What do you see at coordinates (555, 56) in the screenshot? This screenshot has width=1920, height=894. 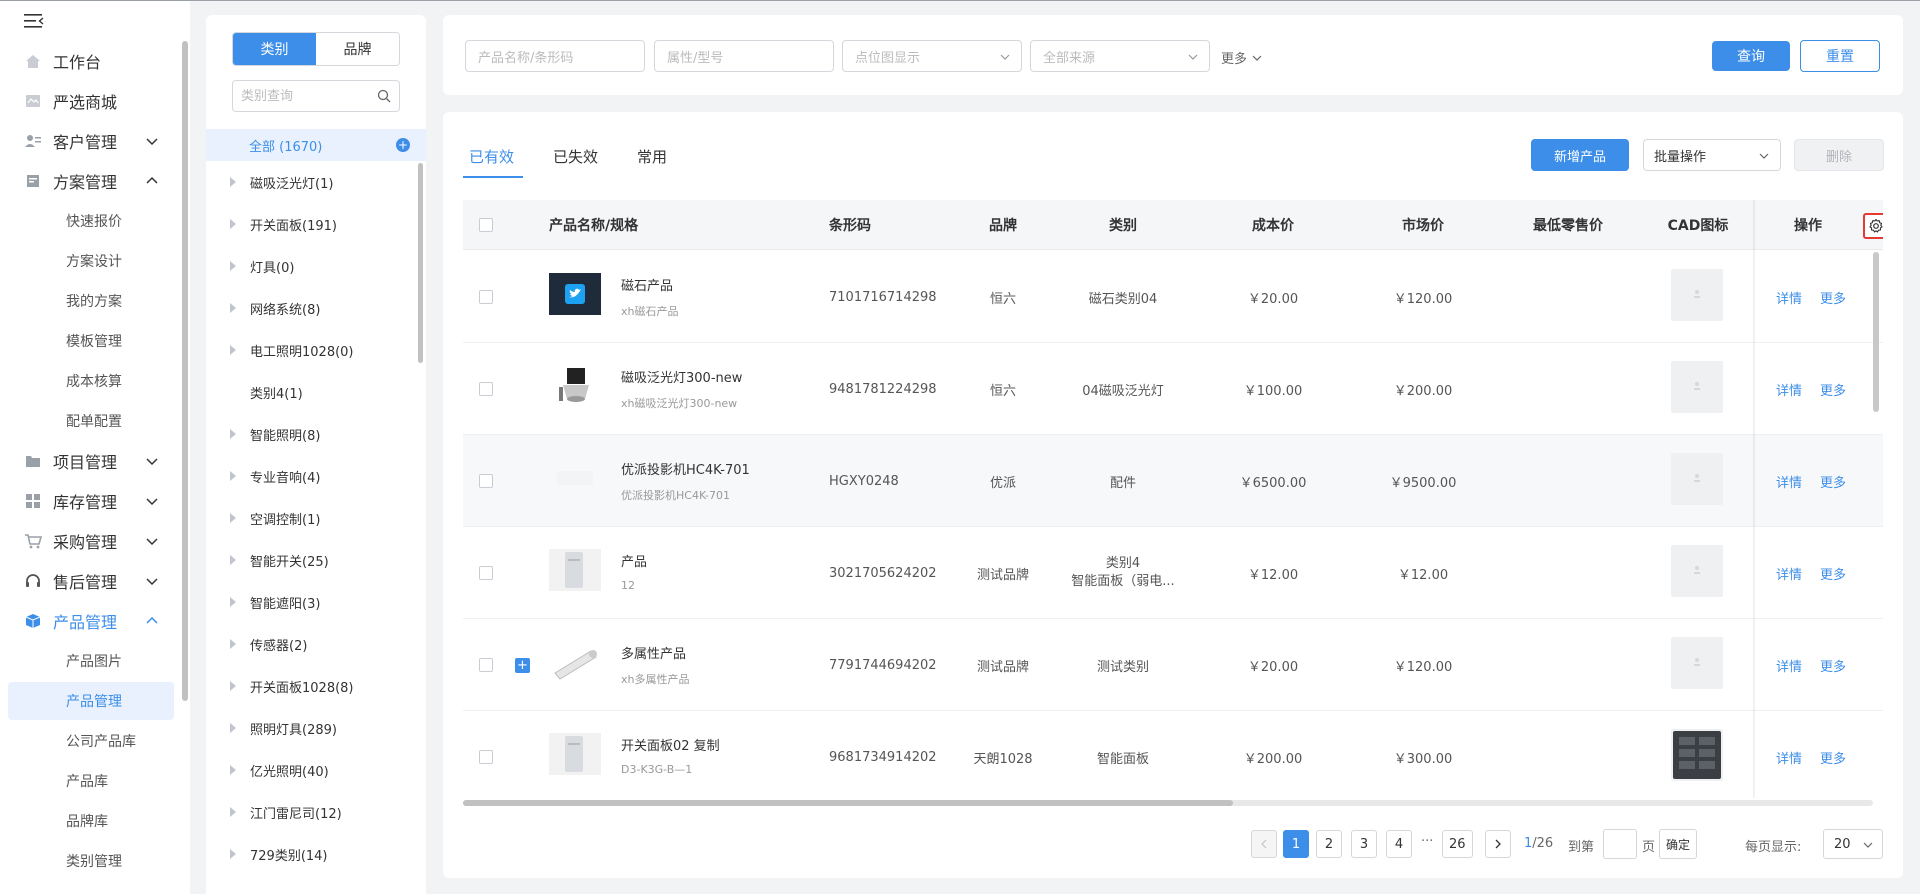 I see `product-name-input: 产品名称/条形码` at bounding box center [555, 56].